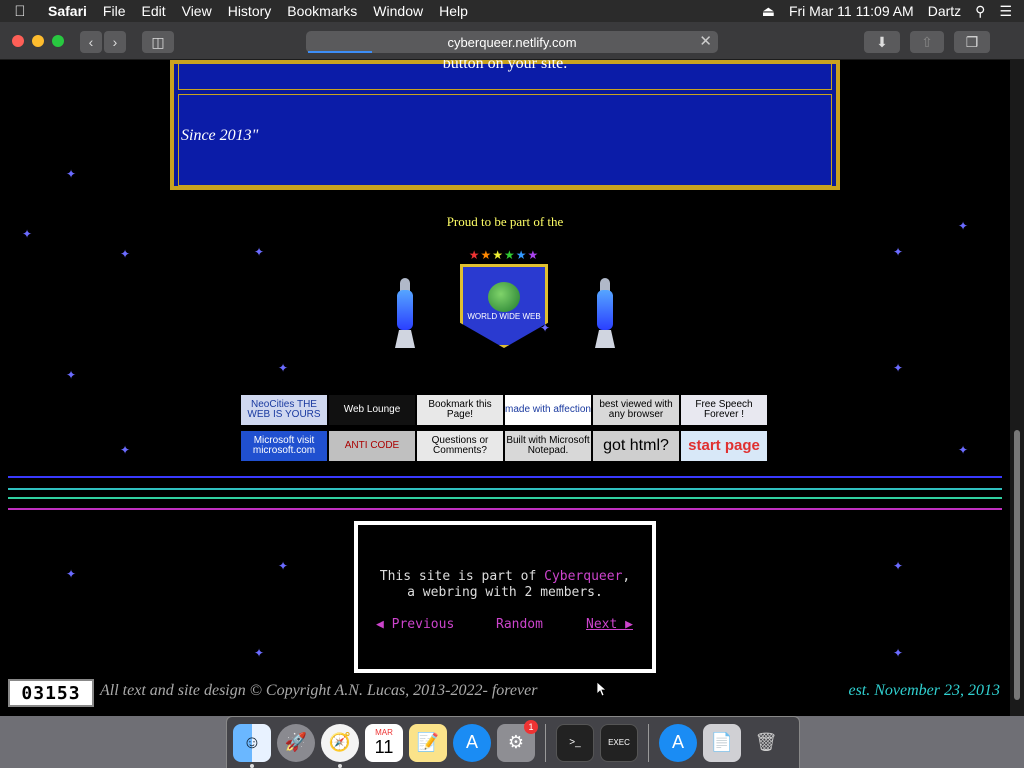 This screenshot has height=768, width=1024. I want to click on rainbow-stars-icon: ★★★★★★, so click(504, 255).